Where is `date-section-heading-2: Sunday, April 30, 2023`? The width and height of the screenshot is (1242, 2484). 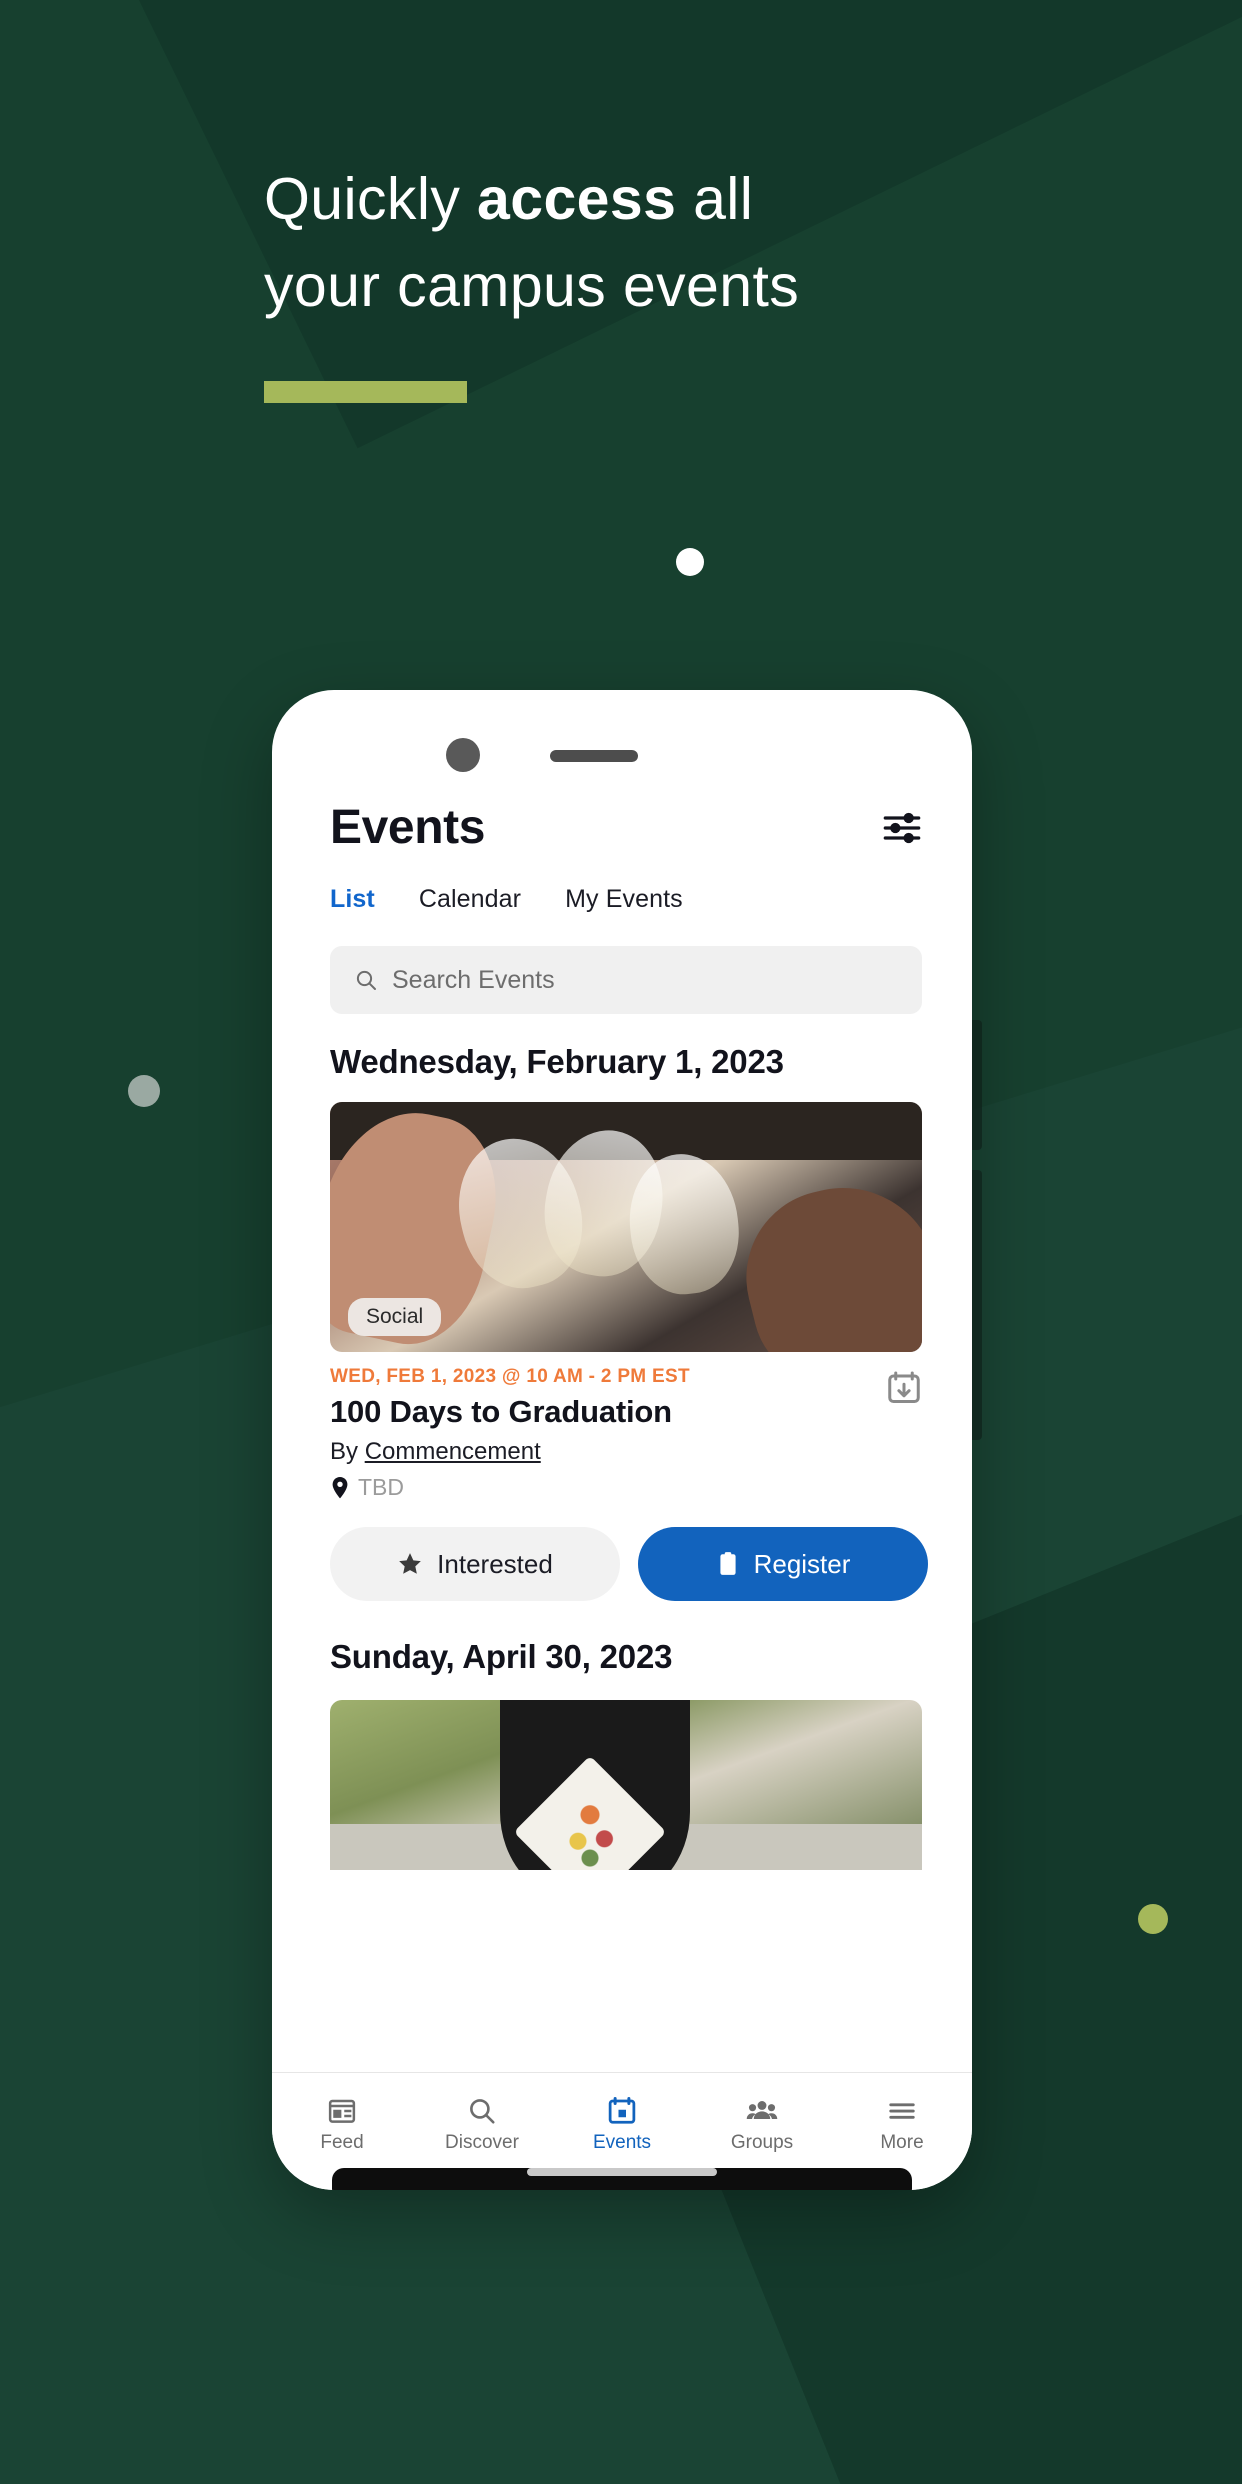 date-section-heading-2: Sunday, April 30, 2023 is located at coordinates (501, 1657).